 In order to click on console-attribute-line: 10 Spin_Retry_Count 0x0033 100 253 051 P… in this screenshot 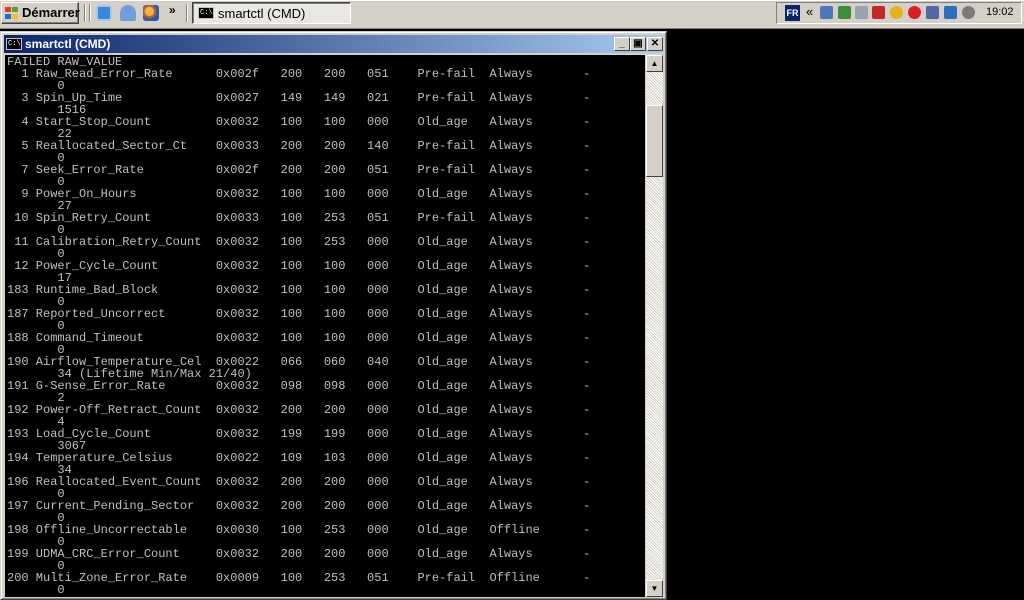, I will do `click(299, 218)`.